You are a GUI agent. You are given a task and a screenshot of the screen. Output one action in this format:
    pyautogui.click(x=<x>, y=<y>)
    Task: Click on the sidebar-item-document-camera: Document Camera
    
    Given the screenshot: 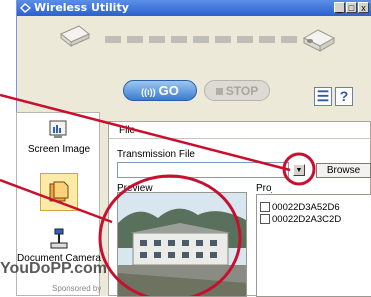 What is the action you would take?
    pyautogui.click(x=59, y=246)
    